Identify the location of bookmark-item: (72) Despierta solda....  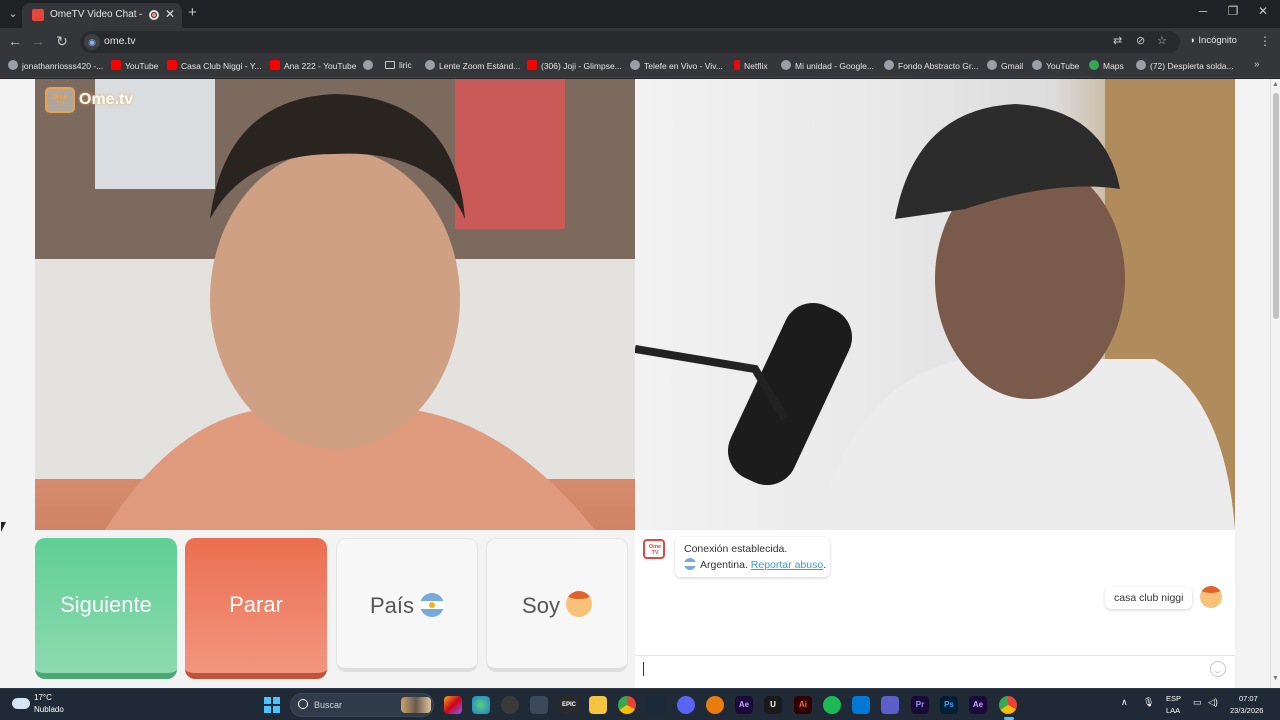
(1185, 65).